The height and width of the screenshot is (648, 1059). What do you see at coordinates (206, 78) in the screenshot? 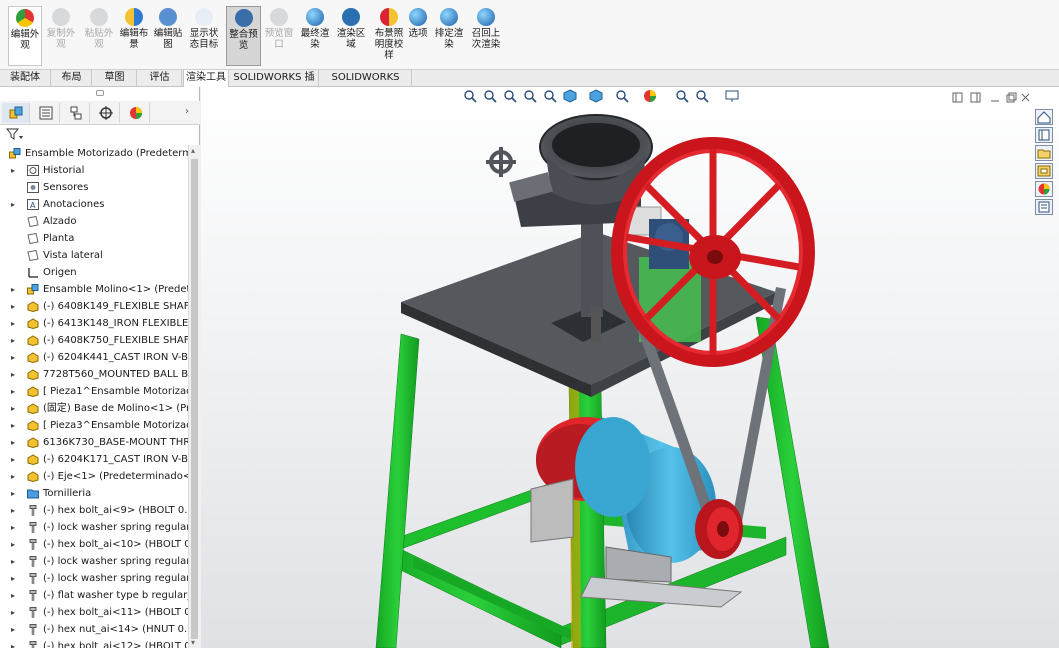
I see `tab-4: 渲染工具` at bounding box center [206, 78].